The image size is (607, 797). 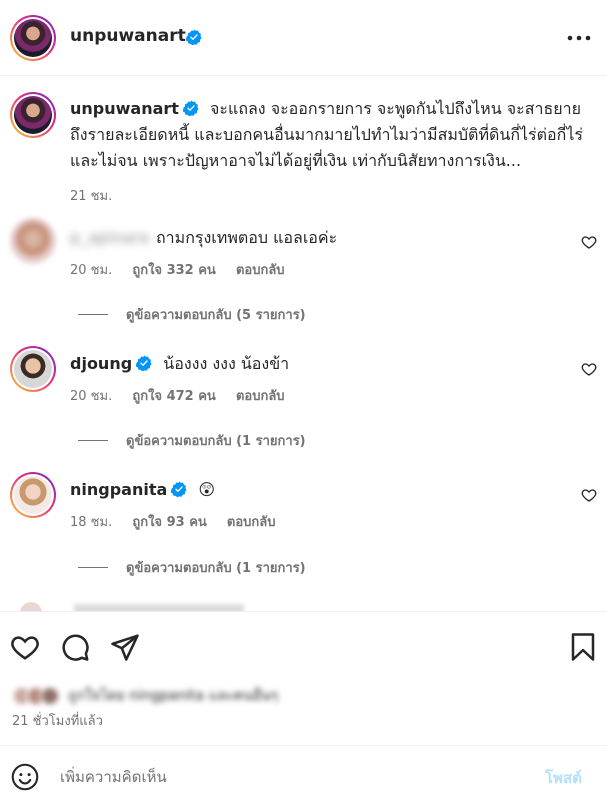 What do you see at coordinates (295, 777) in the screenshot?
I see `comment-input` at bounding box center [295, 777].